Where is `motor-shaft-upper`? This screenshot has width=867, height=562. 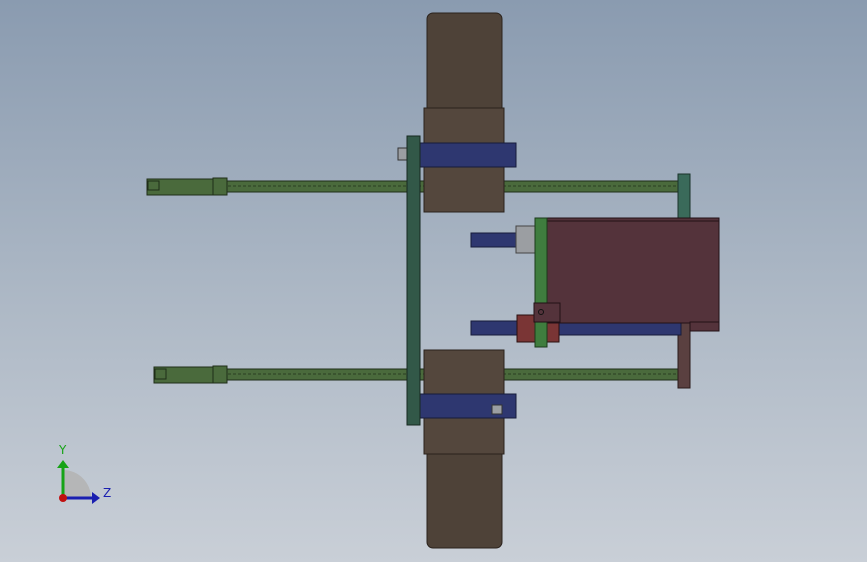 motor-shaft-upper is located at coordinates (496, 240).